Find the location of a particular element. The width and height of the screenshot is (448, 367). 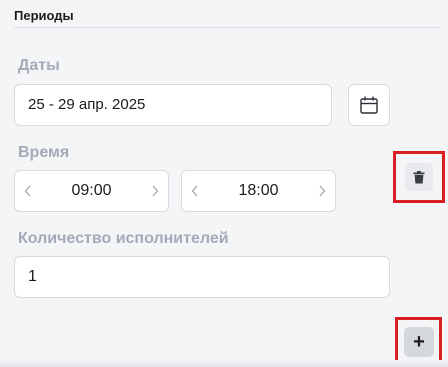

trash-icon is located at coordinates (419, 176).